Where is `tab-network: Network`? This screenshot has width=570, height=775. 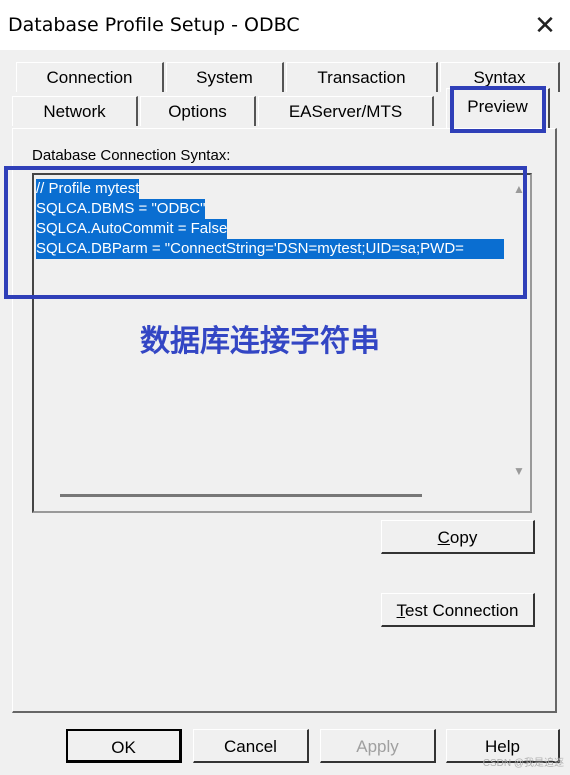
tab-network: Network is located at coordinates (75, 111).